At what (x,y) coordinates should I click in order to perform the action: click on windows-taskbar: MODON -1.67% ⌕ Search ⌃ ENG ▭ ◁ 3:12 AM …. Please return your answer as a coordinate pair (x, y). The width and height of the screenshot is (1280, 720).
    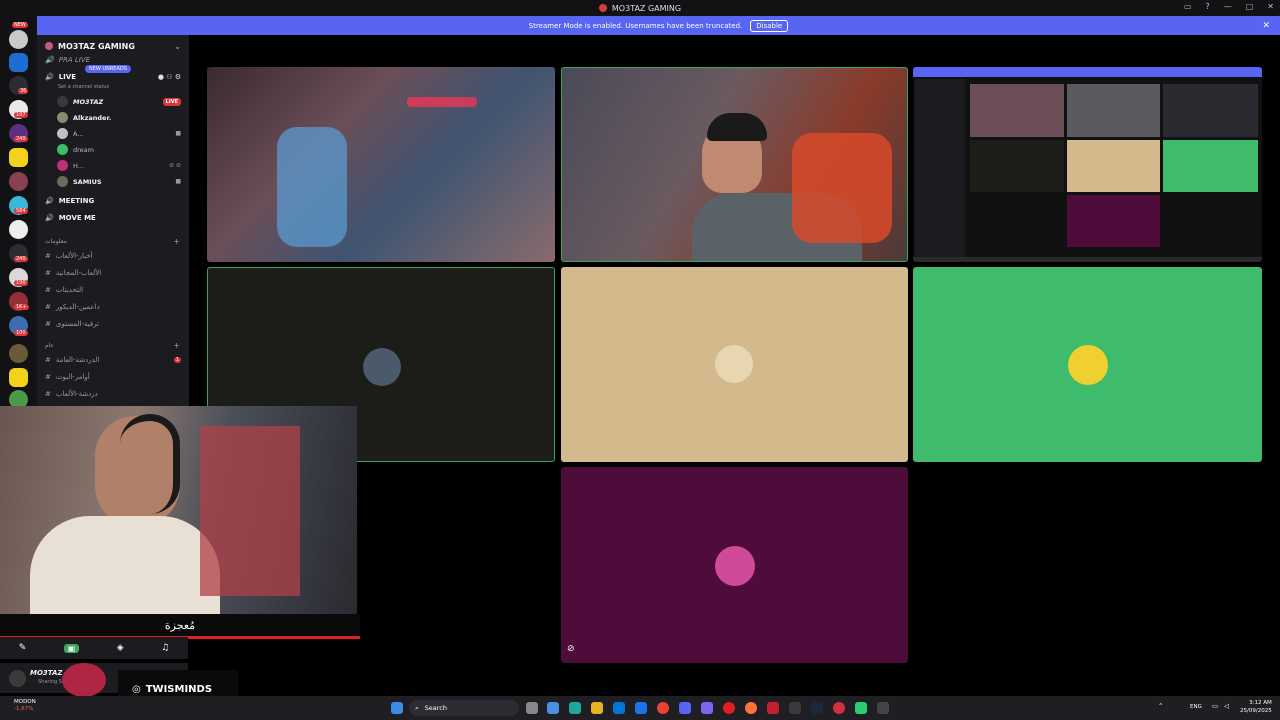
    Looking at the image, I should click on (640, 708).